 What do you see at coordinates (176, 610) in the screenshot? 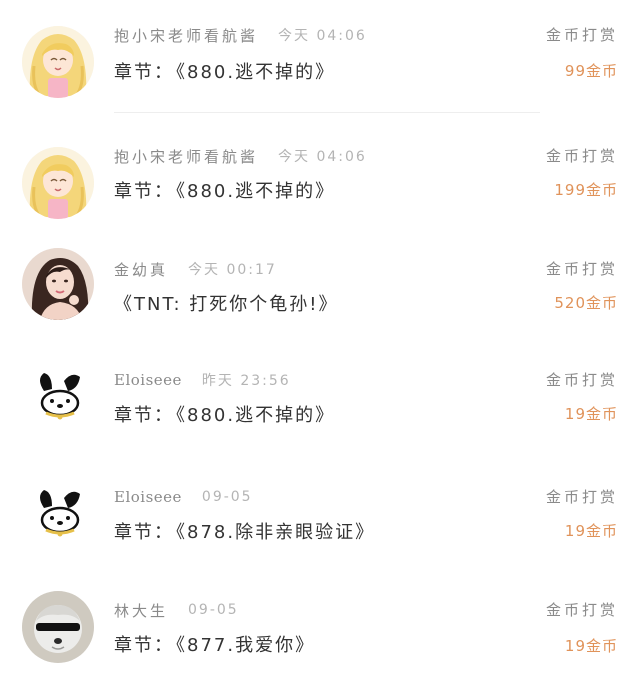
I see `item-meta: 林大生 09-05` at bounding box center [176, 610].